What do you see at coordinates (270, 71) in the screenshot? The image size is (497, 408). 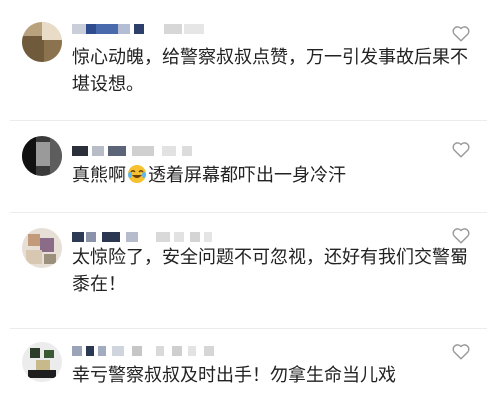 I see `comment-text: 惊心动魄，给警察叔叔点赞，万一引发事故后果不堪设想。` at bounding box center [270, 71].